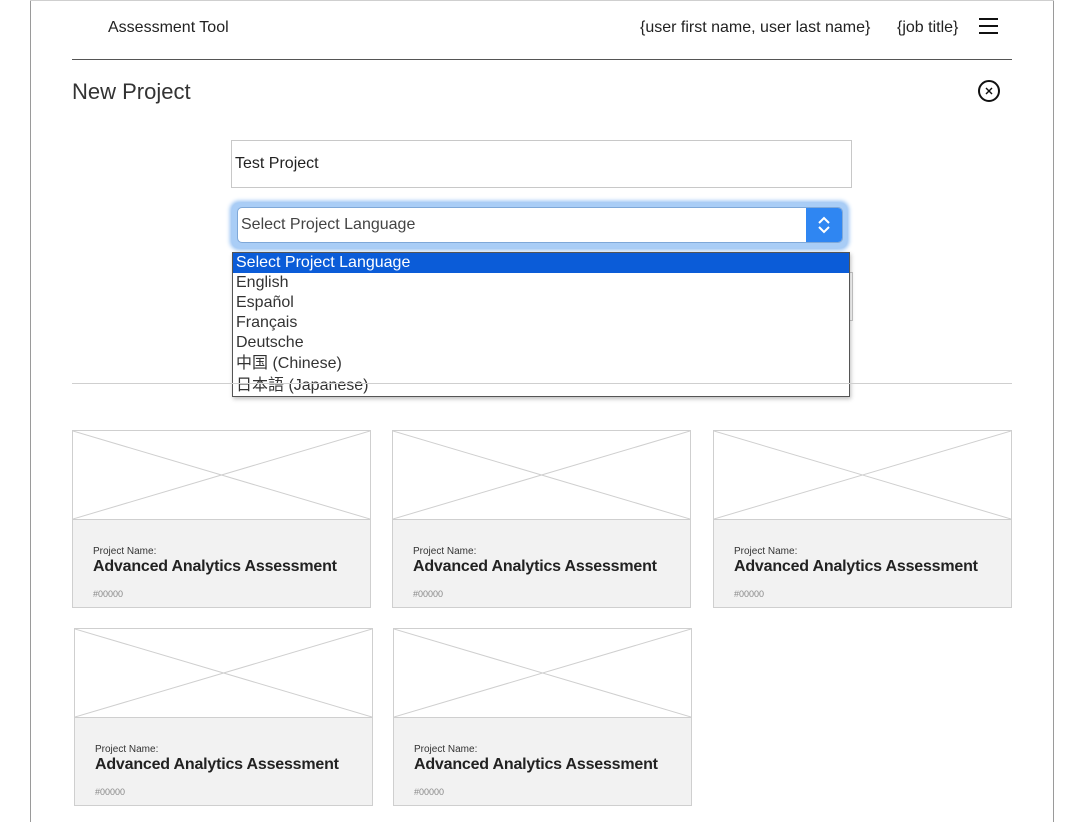 Image resolution: width=1081 pixels, height=822 pixels. I want to click on header-divider, so click(542, 59).